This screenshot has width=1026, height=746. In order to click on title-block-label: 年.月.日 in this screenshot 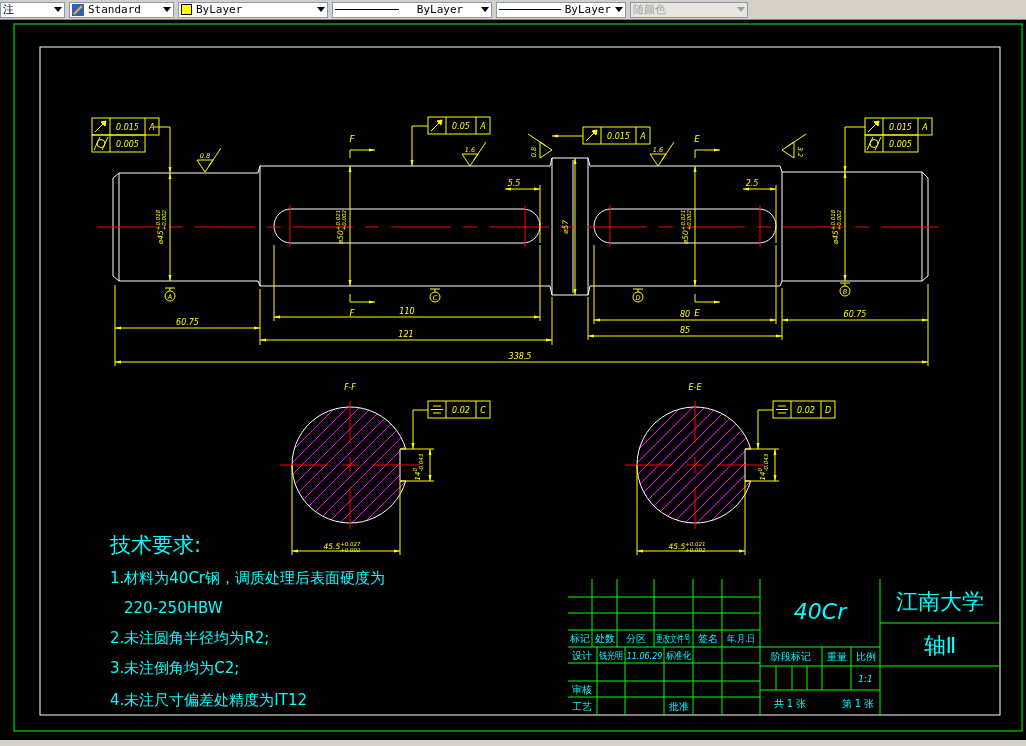, I will do `click(741, 639)`.